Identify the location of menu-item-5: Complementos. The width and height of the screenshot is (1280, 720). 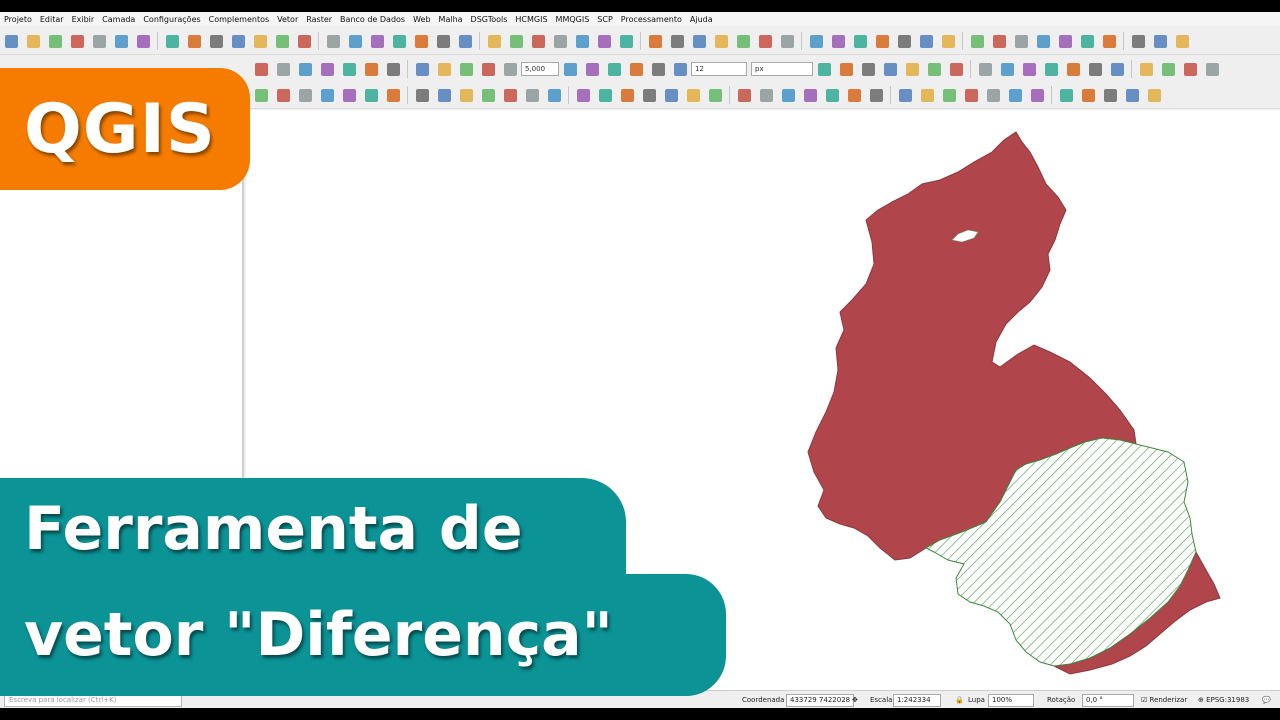
(239, 19).